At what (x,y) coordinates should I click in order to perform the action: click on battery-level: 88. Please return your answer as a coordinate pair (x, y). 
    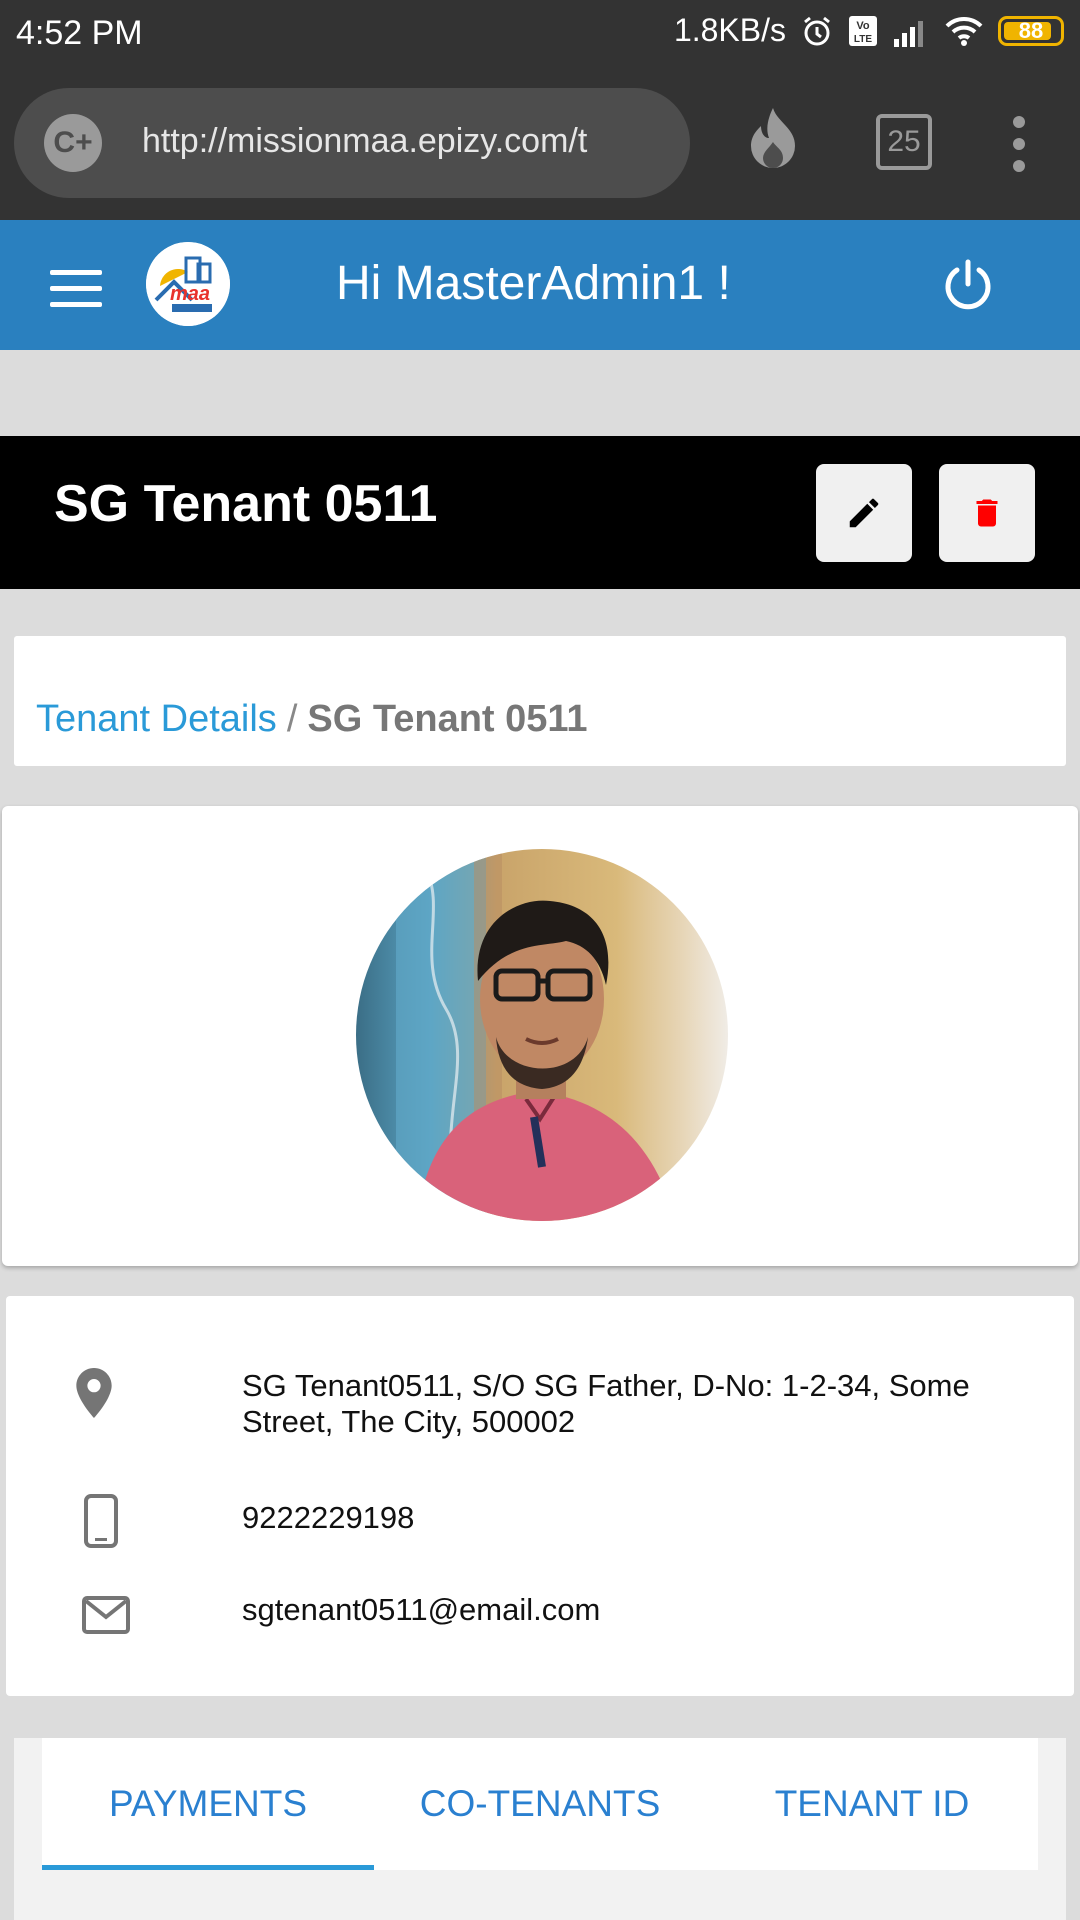
    Looking at the image, I should click on (1031, 30).